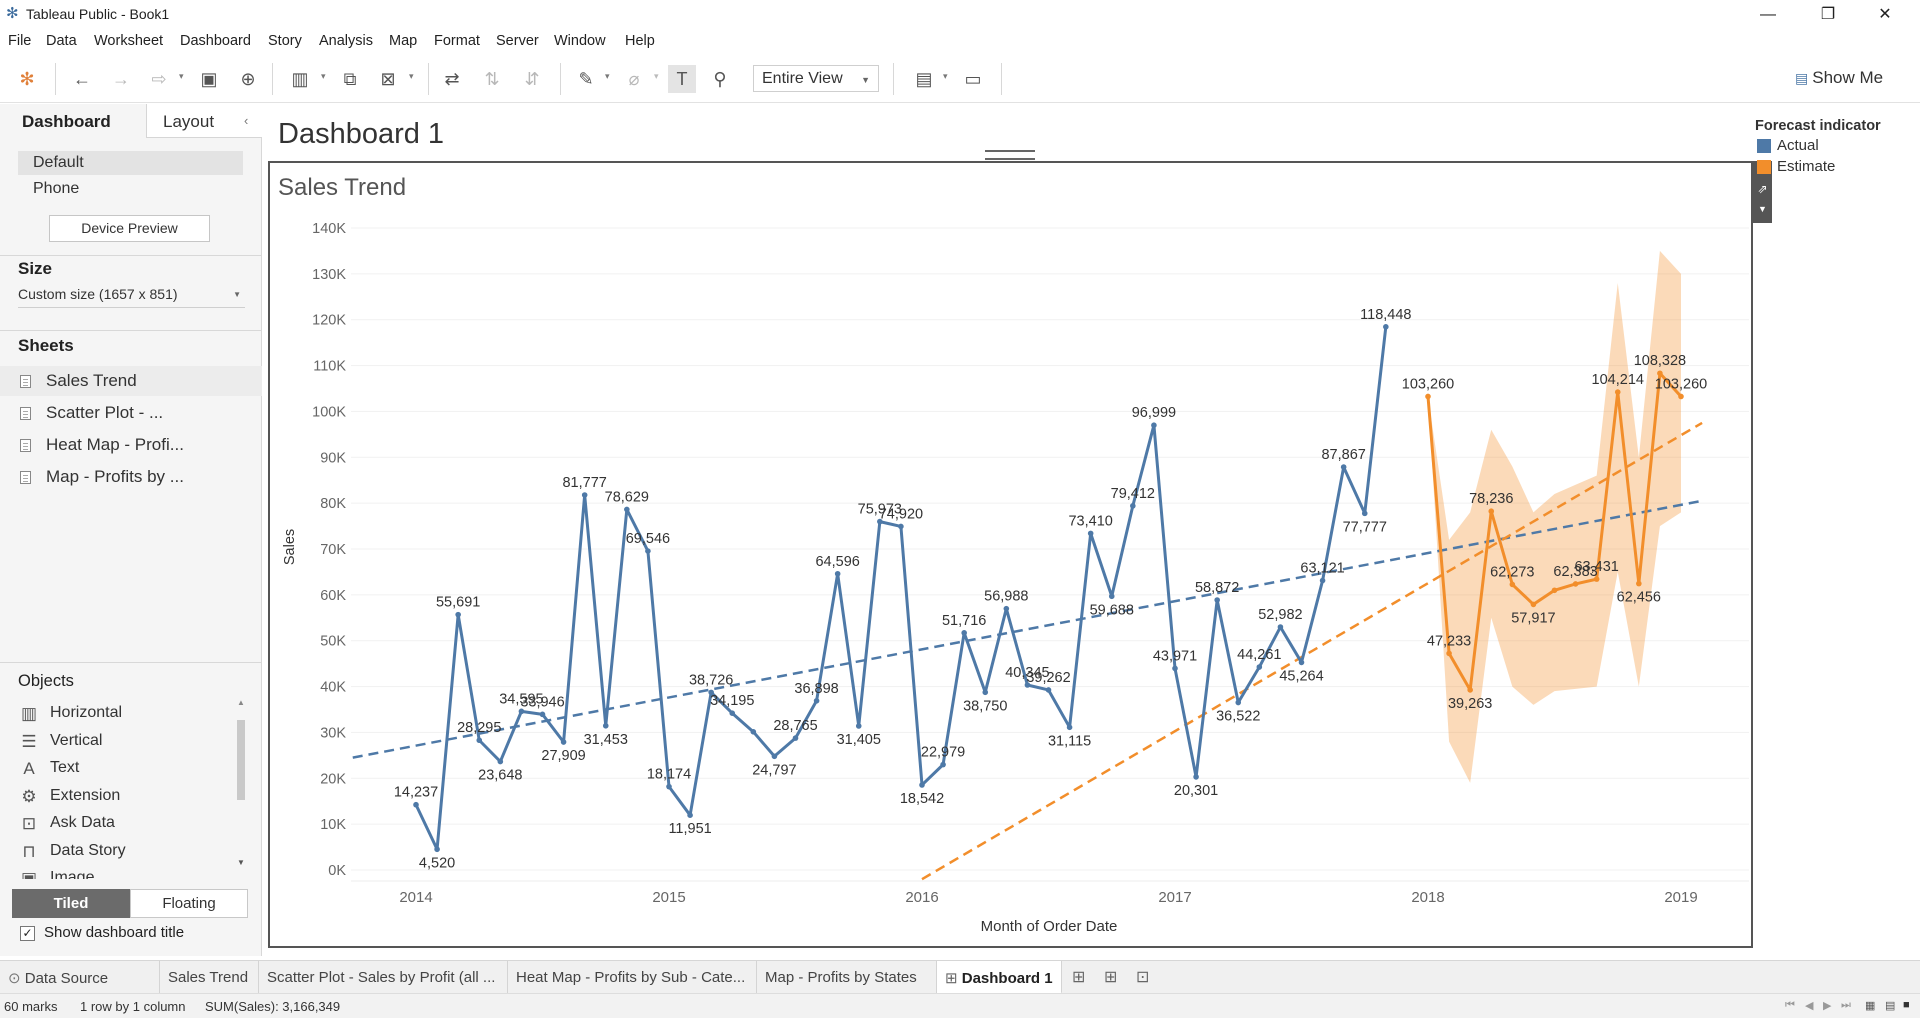  What do you see at coordinates (1322, 569) in the screenshot?
I see `data-label: 63,121` at bounding box center [1322, 569].